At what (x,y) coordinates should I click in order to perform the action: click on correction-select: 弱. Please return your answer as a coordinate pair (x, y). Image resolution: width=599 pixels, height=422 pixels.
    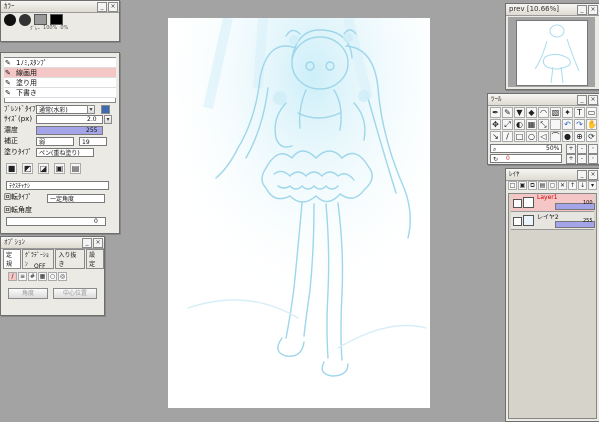
    Looking at the image, I should click on (55, 141).